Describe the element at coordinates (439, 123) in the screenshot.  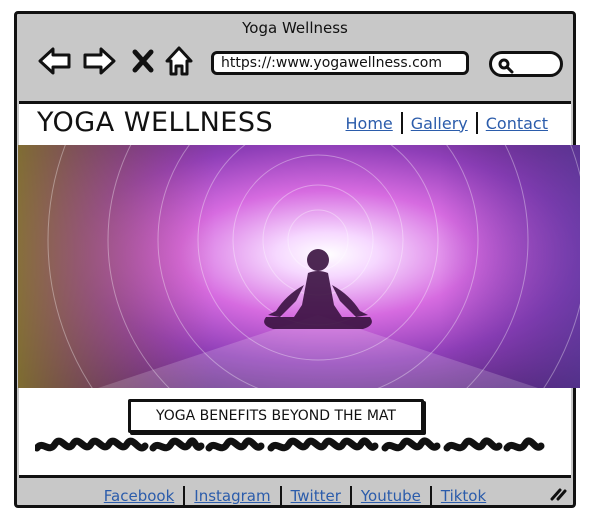
I see `nav-link-gallery: Gallery` at that location.